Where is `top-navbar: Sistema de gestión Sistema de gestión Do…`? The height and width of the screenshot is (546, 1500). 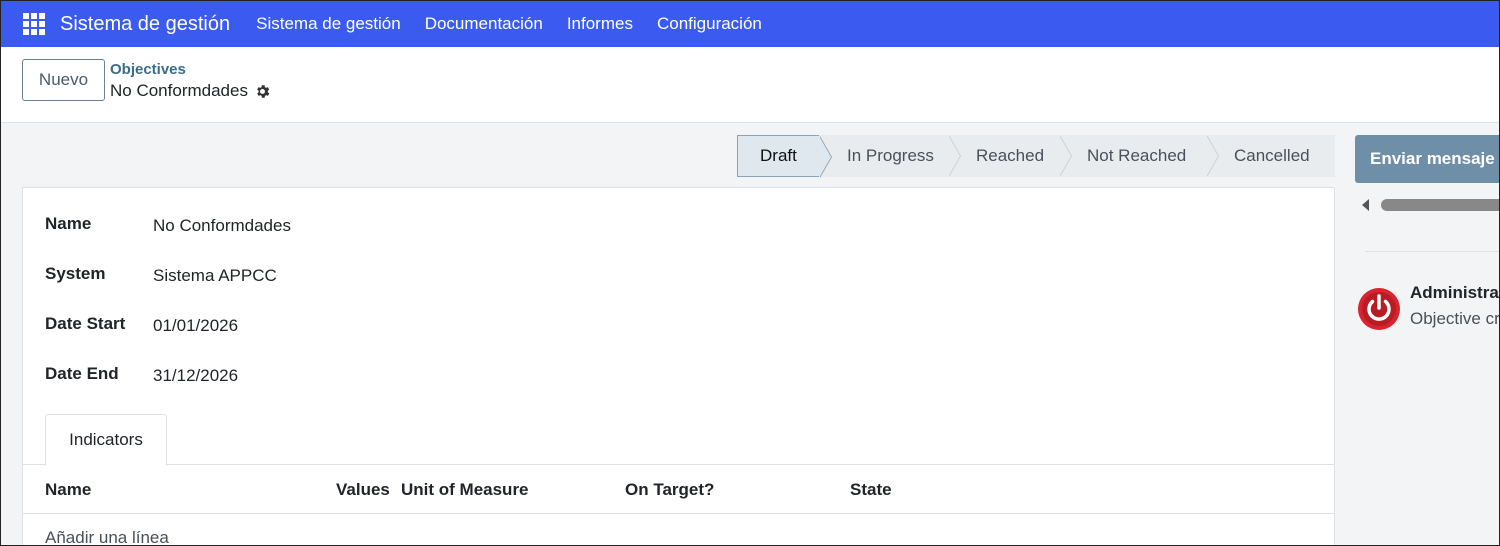 top-navbar: Sistema de gestión Sistema de gestión Do… is located at coordinates (750, 24).